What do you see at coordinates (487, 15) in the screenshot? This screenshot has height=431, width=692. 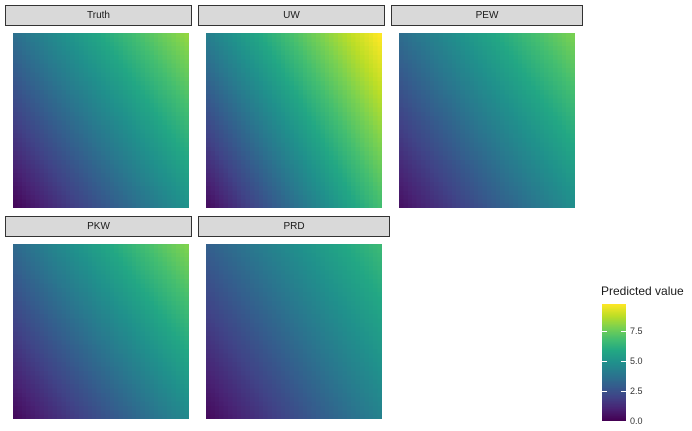 I see `facet-strip-pew: PEW` at bounding box center [487, 15].